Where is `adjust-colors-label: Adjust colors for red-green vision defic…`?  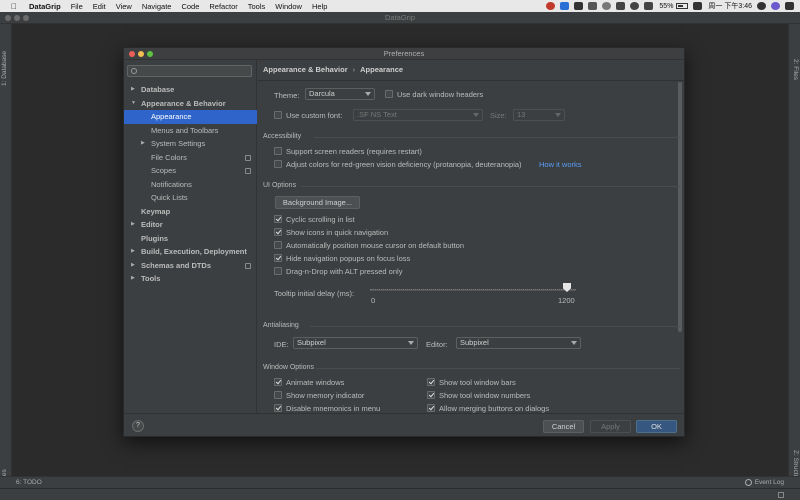 adjust-colors-label: Adjust colors for red-green vision defic… is located at coordinates (404, 164).